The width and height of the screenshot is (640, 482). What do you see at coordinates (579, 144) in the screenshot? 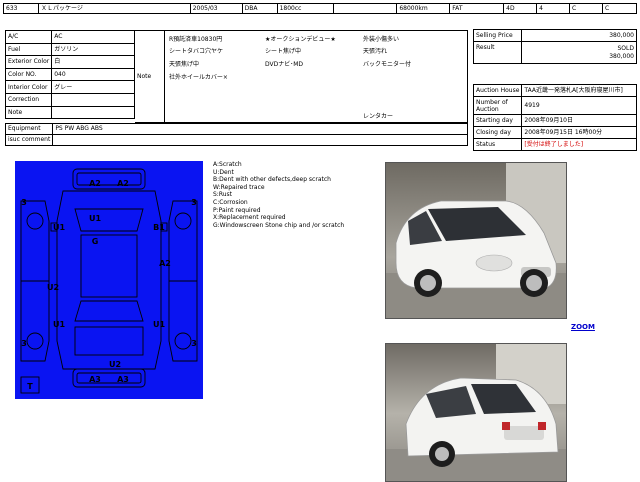
I see `status-value: [受付は終了しました]` at bounding box center [579, 144].